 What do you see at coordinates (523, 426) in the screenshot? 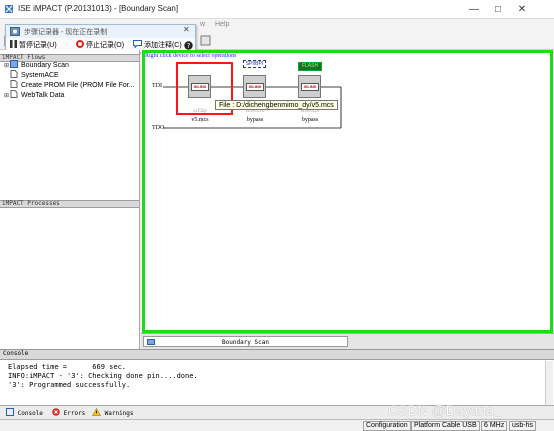
I see `status-port: usb-hs` at bounding box center [523, 426].